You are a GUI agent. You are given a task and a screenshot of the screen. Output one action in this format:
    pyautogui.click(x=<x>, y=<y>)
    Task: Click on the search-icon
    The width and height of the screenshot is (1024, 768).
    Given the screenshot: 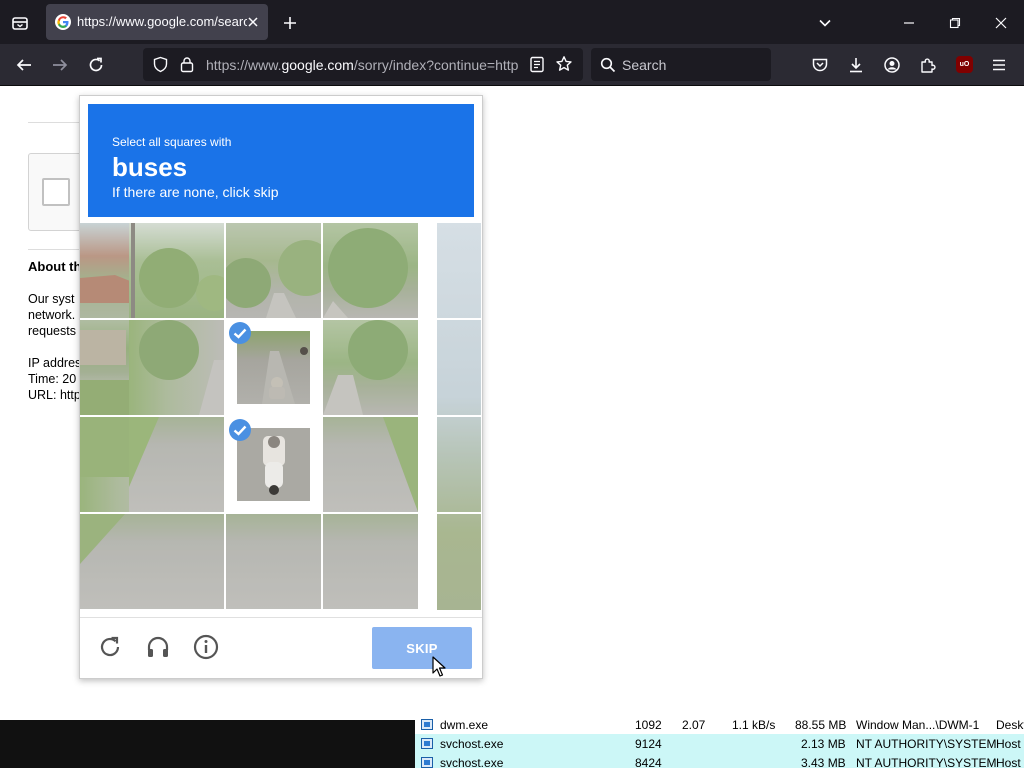 What is the action you would take?
    pyautogui.click(x=608, y=65)
    